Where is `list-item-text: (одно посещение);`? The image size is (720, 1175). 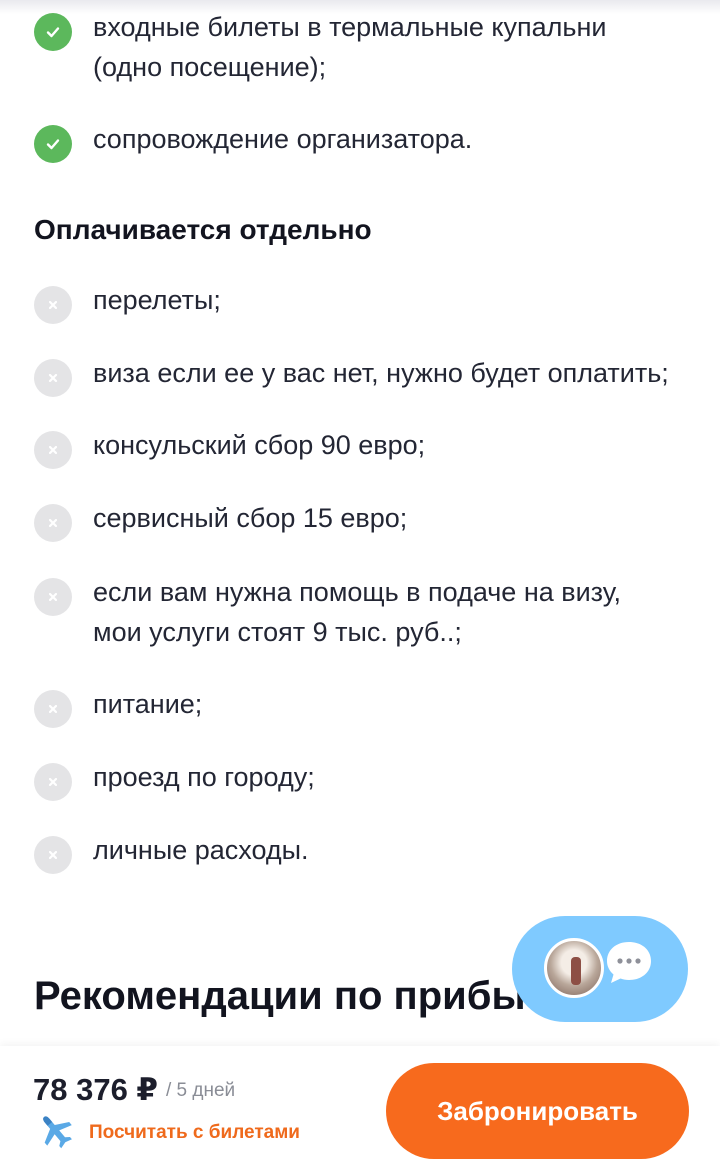
list-item-text: (одно посещение); is located at coordinates (210, 67).